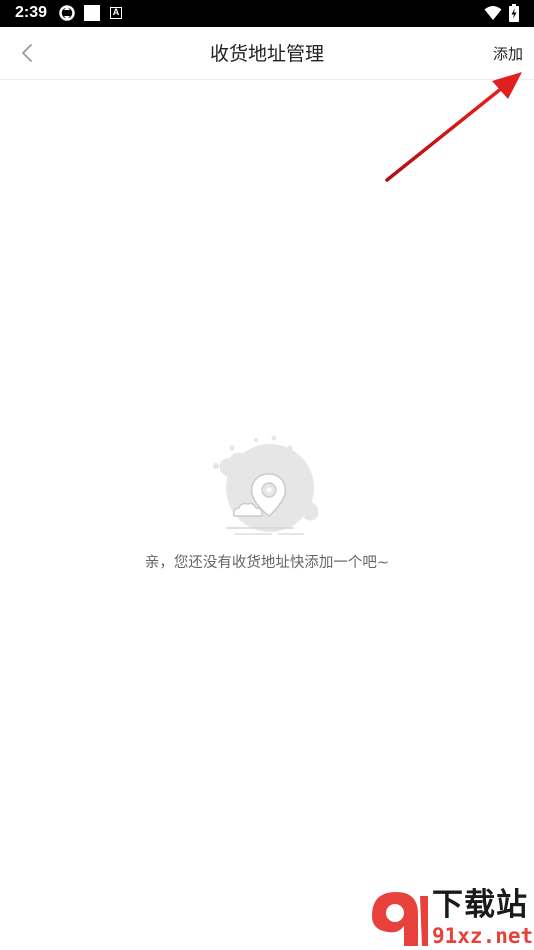  I want to click on watermark-domain: 91xz.net, so click(483, 936).